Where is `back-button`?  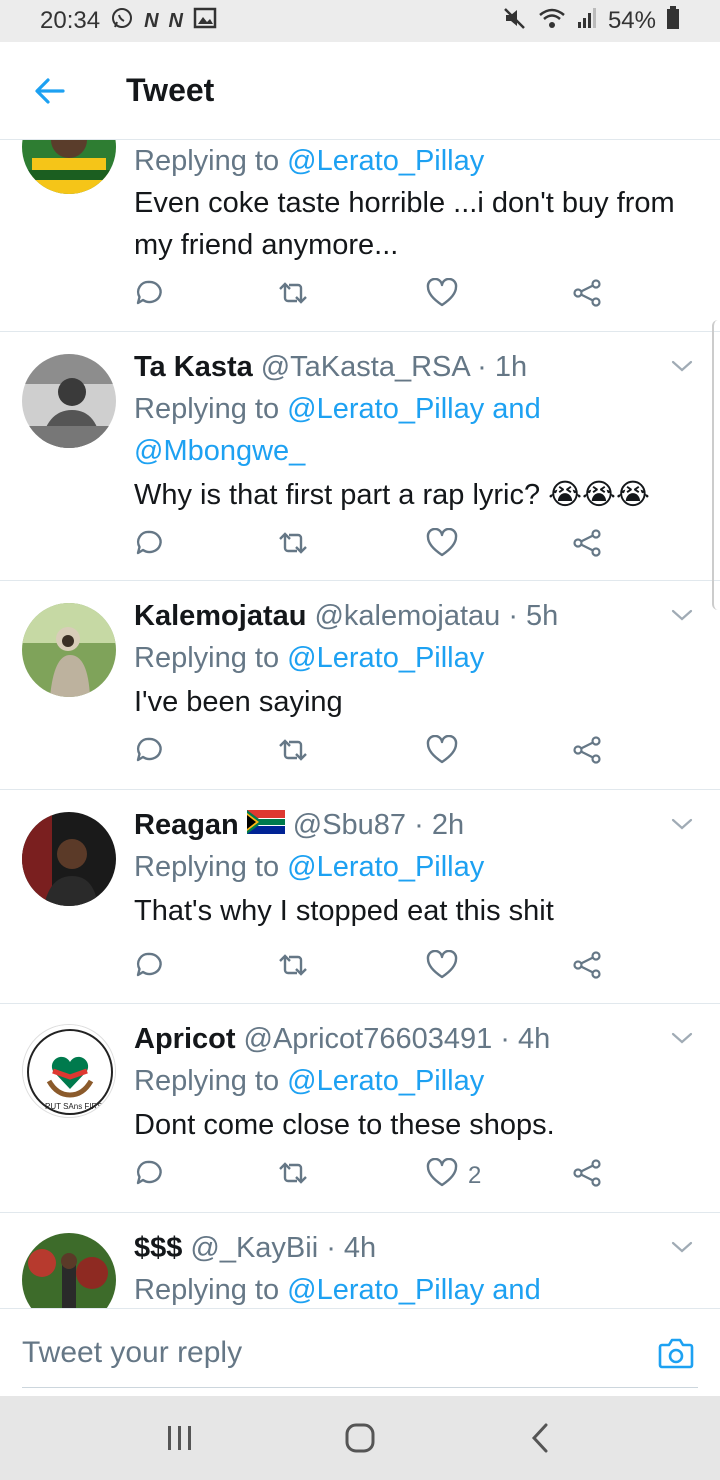 back-button is located at coordinates (50, 91).